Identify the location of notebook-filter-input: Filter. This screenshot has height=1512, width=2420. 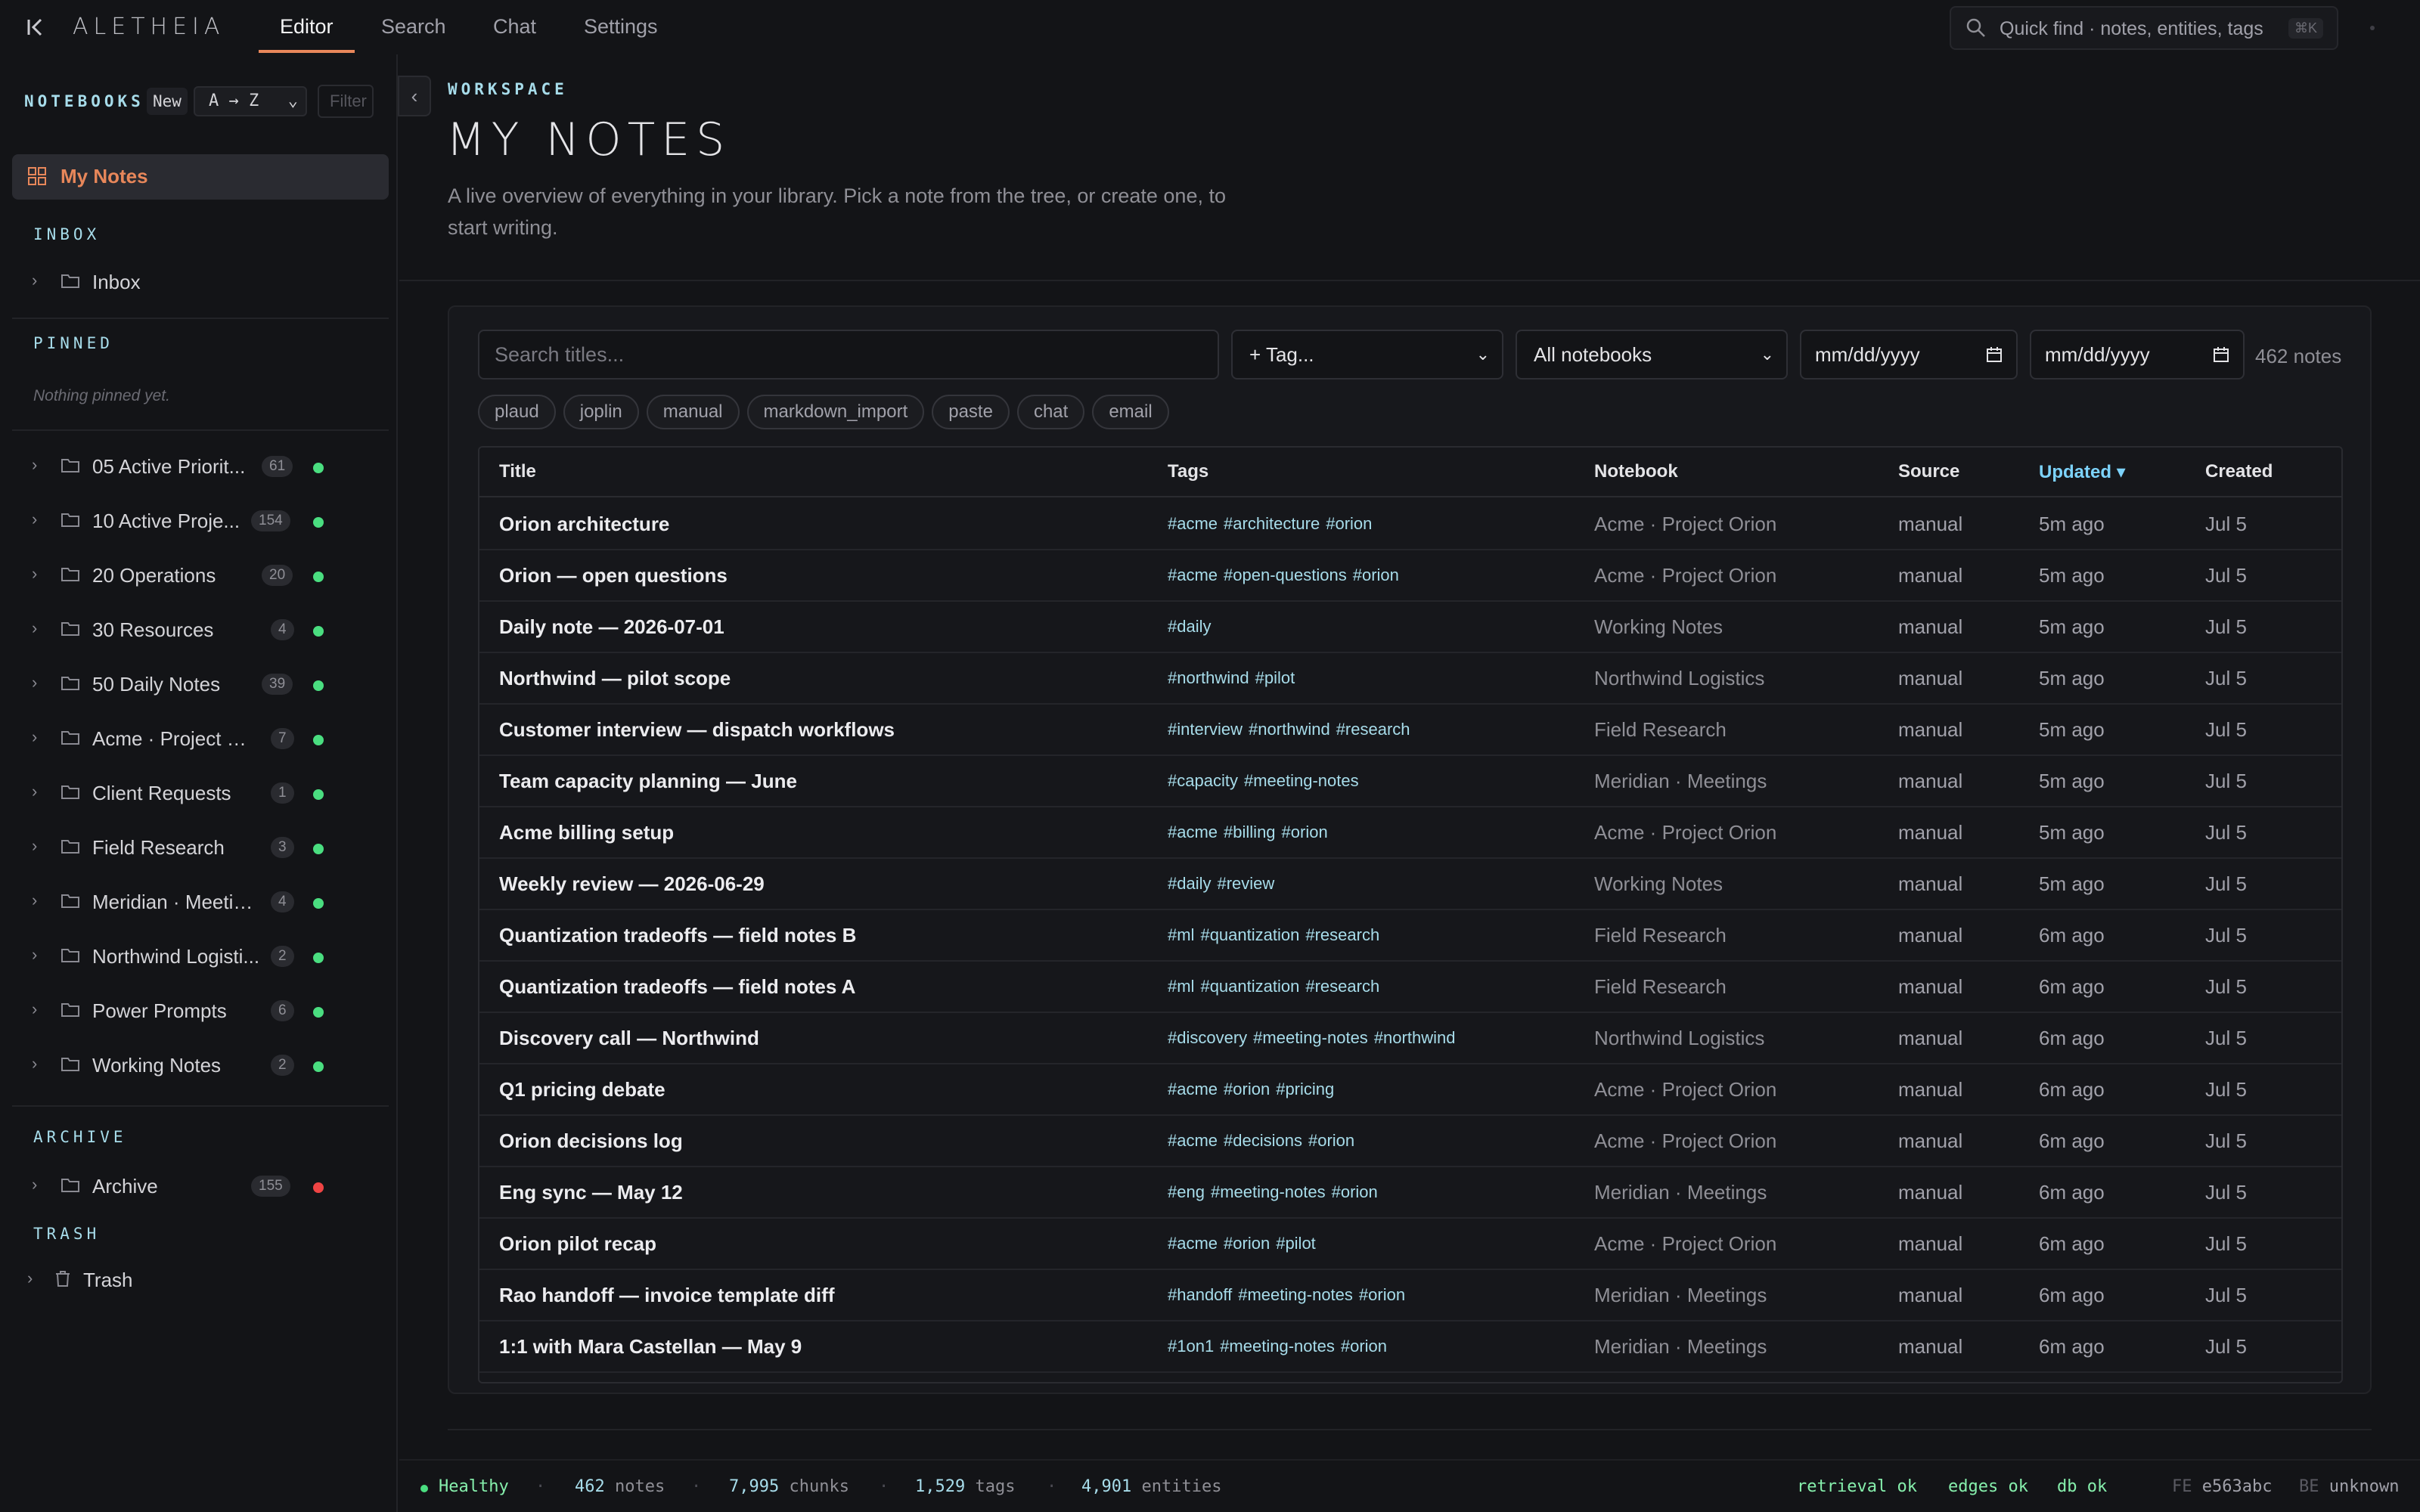
(346, 101).